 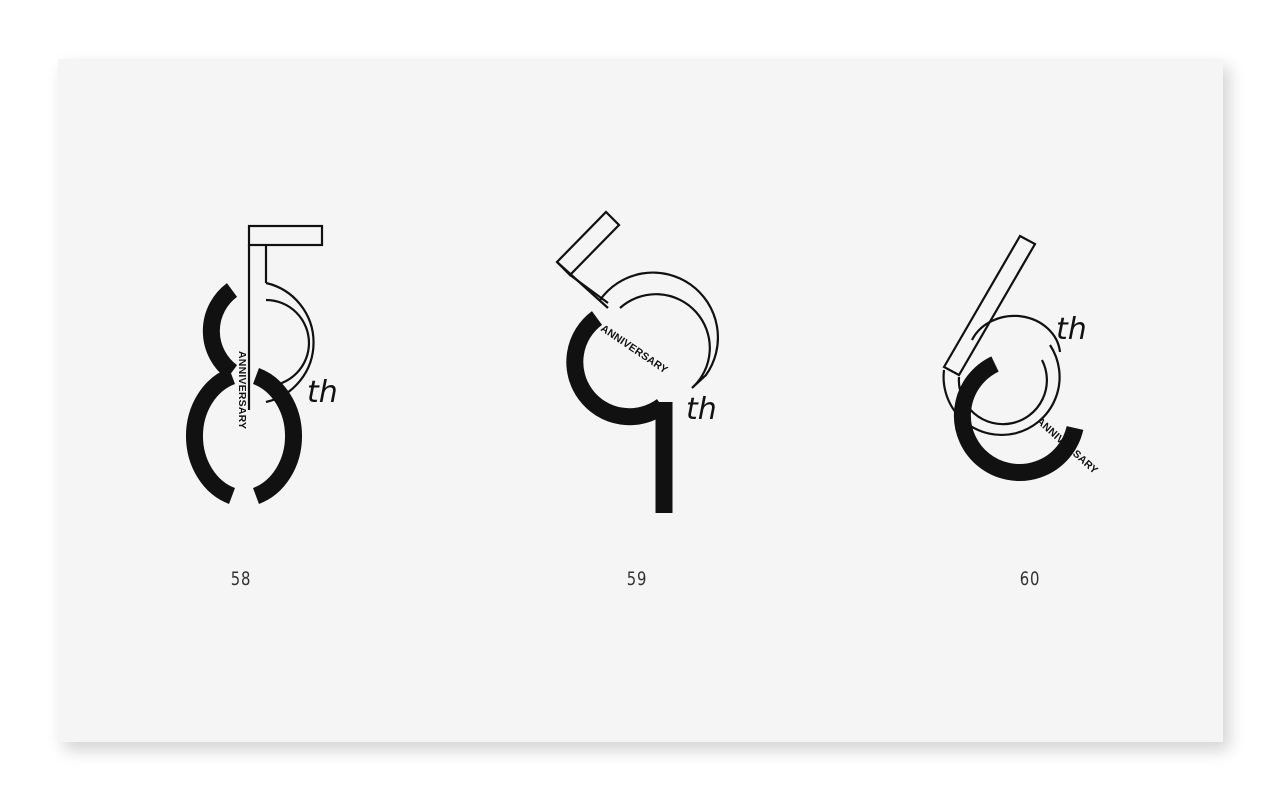 What do you see at coordinates (1016, 333) in the screenshot?
I see `digit-6-loop-top` at bounding box center [1016, 333].